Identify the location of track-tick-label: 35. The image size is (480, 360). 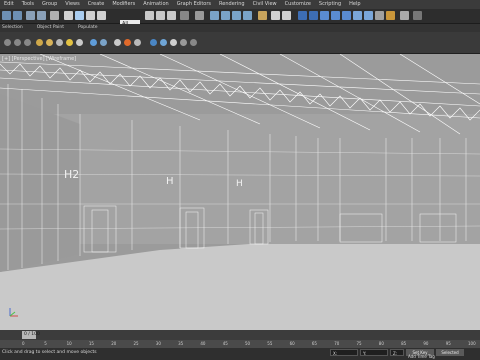
(181, 343).